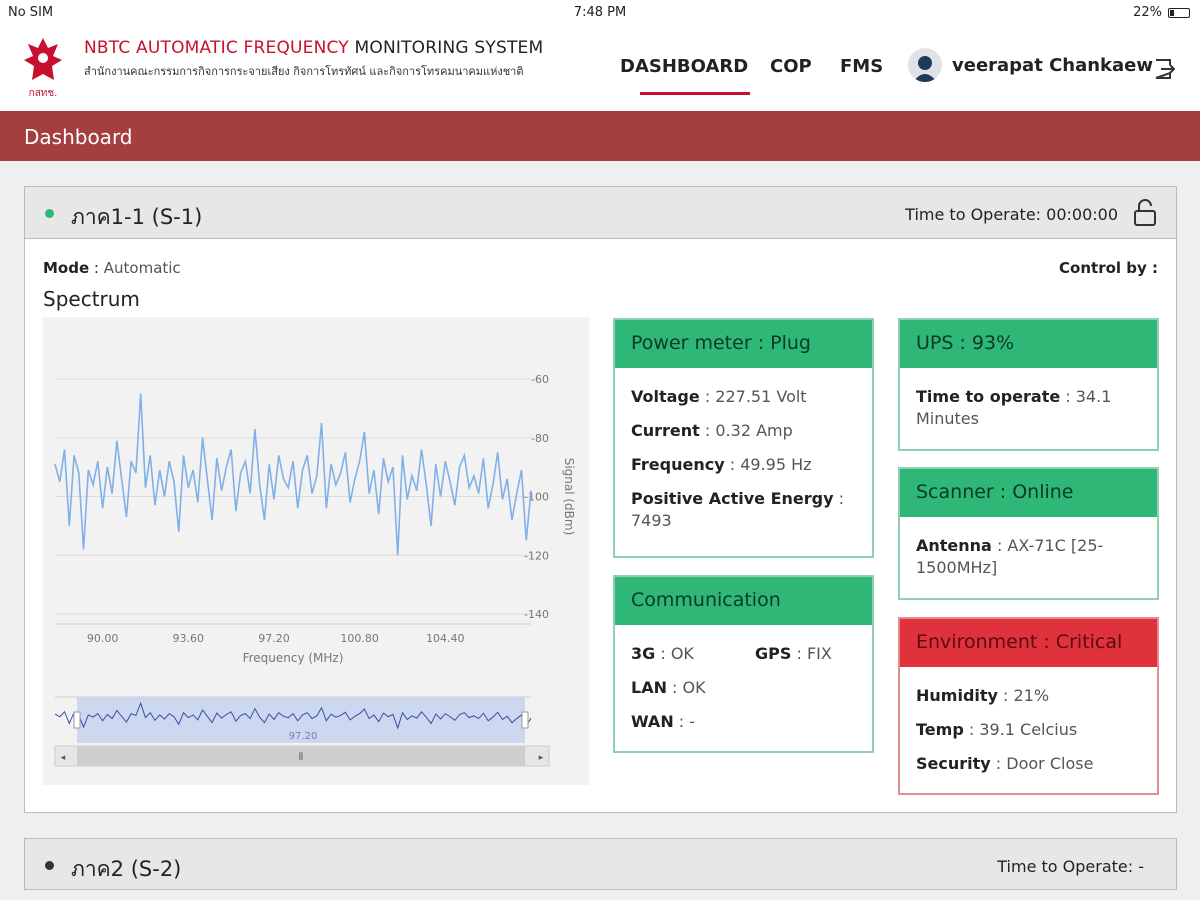 The width and height of the screenshot is (1200, 900). I want to click on ups-card: UPS : 93% Time to operate : 34.1 Minutes, so click(1028, 384).